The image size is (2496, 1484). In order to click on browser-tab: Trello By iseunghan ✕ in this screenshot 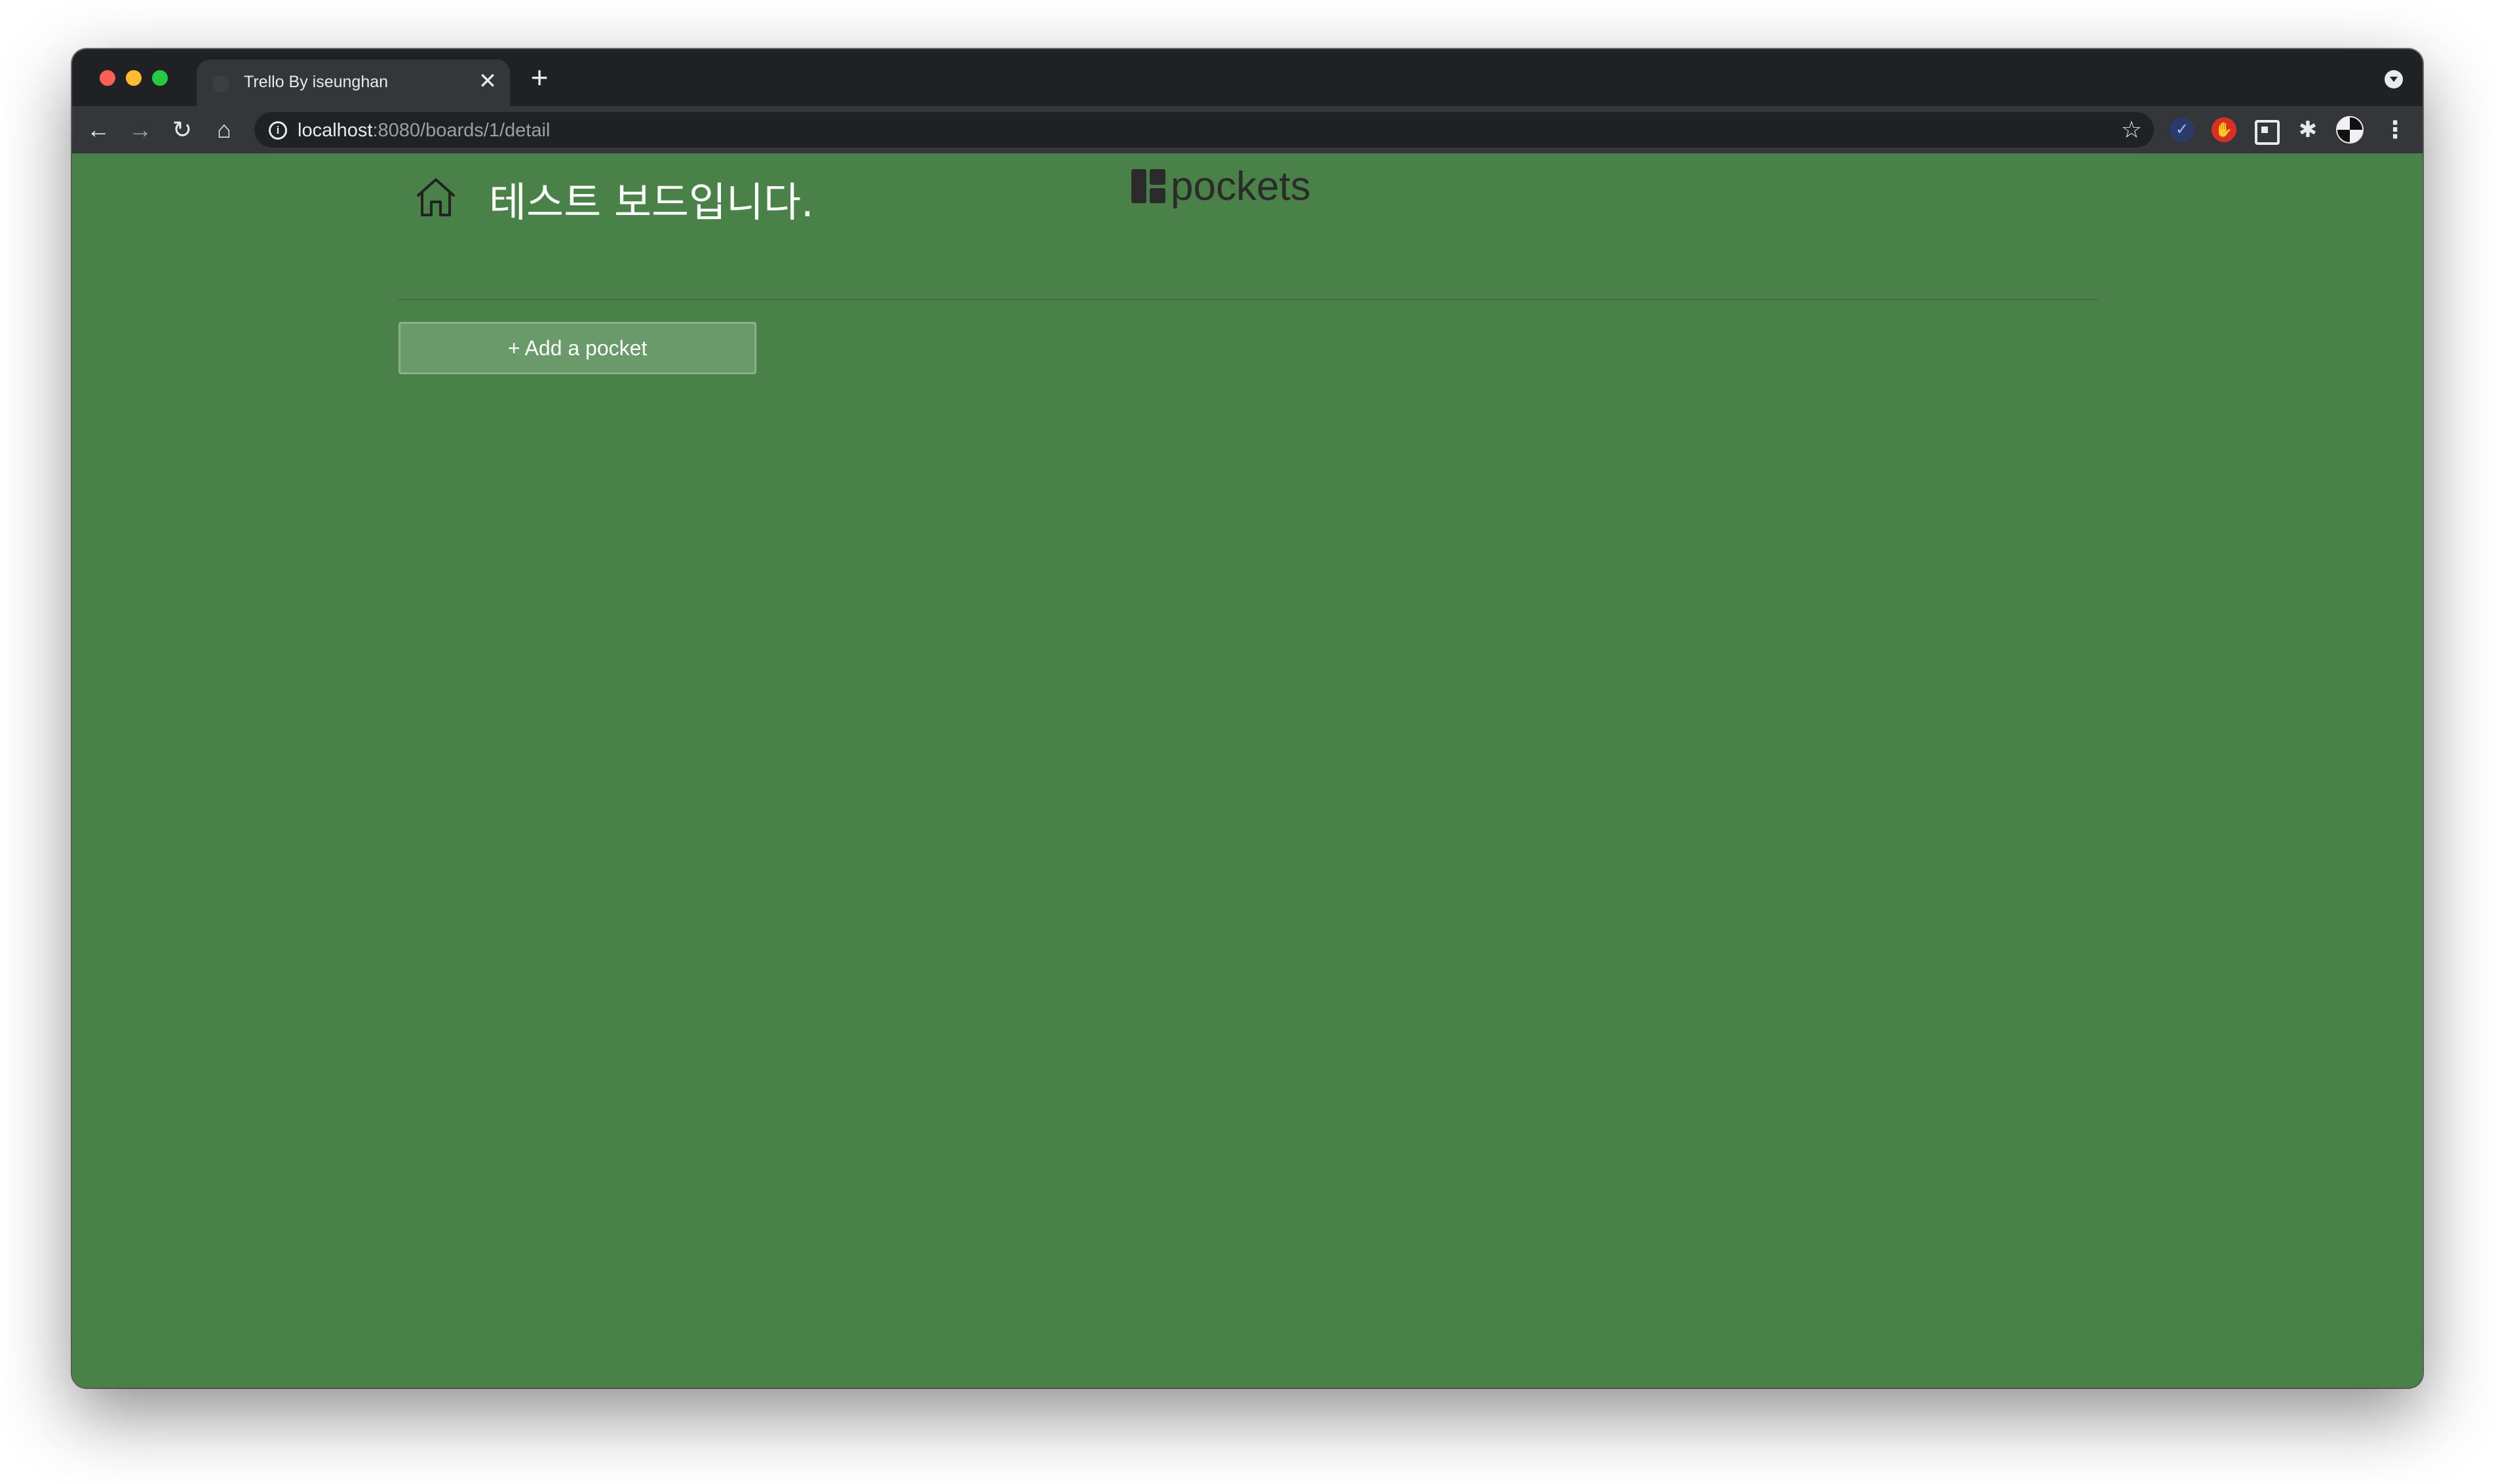, I will do `click(353, 83)`.